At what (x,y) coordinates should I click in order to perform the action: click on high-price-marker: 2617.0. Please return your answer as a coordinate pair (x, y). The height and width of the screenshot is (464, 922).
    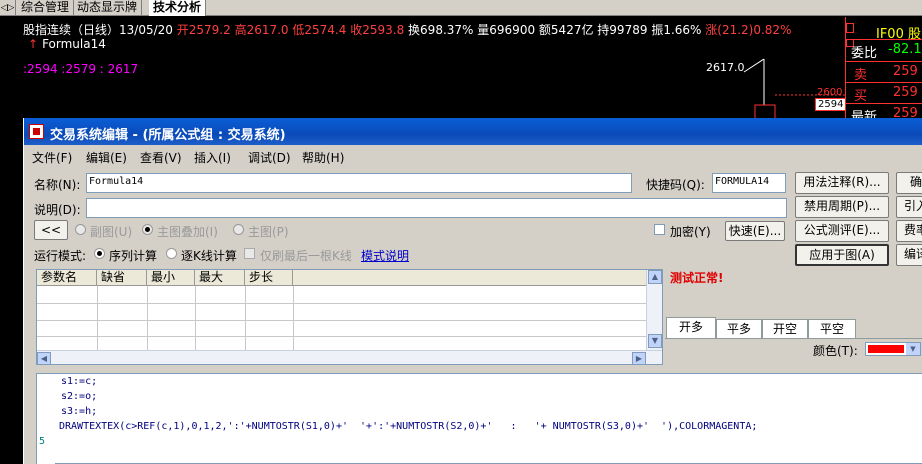
    Looking at the image, I should click on (725, 67).